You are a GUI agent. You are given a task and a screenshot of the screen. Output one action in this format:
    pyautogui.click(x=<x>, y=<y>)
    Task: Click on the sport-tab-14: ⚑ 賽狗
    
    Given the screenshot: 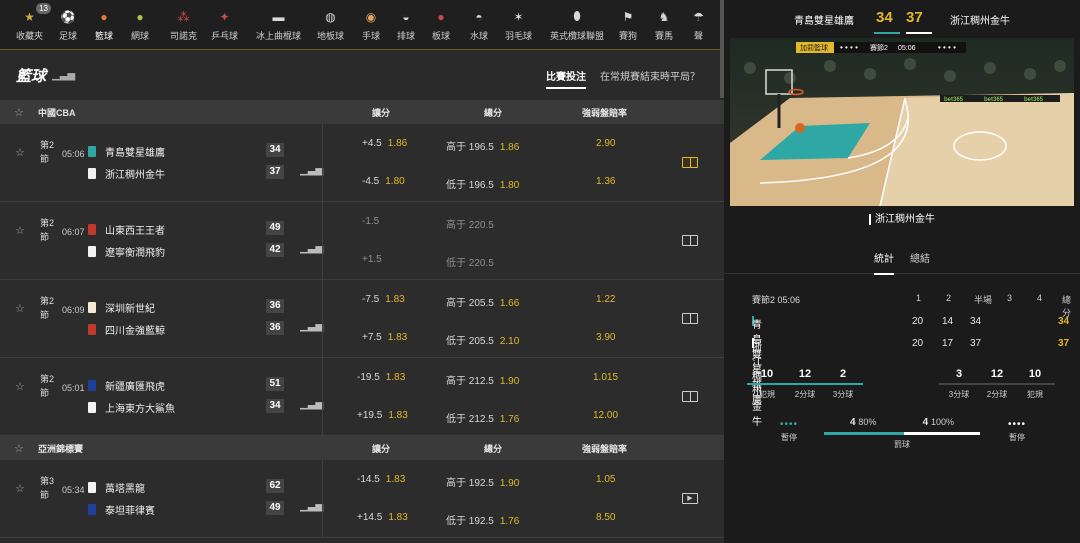 What is the action you would take?
    pyautogui.click(x=628, y=25)
    